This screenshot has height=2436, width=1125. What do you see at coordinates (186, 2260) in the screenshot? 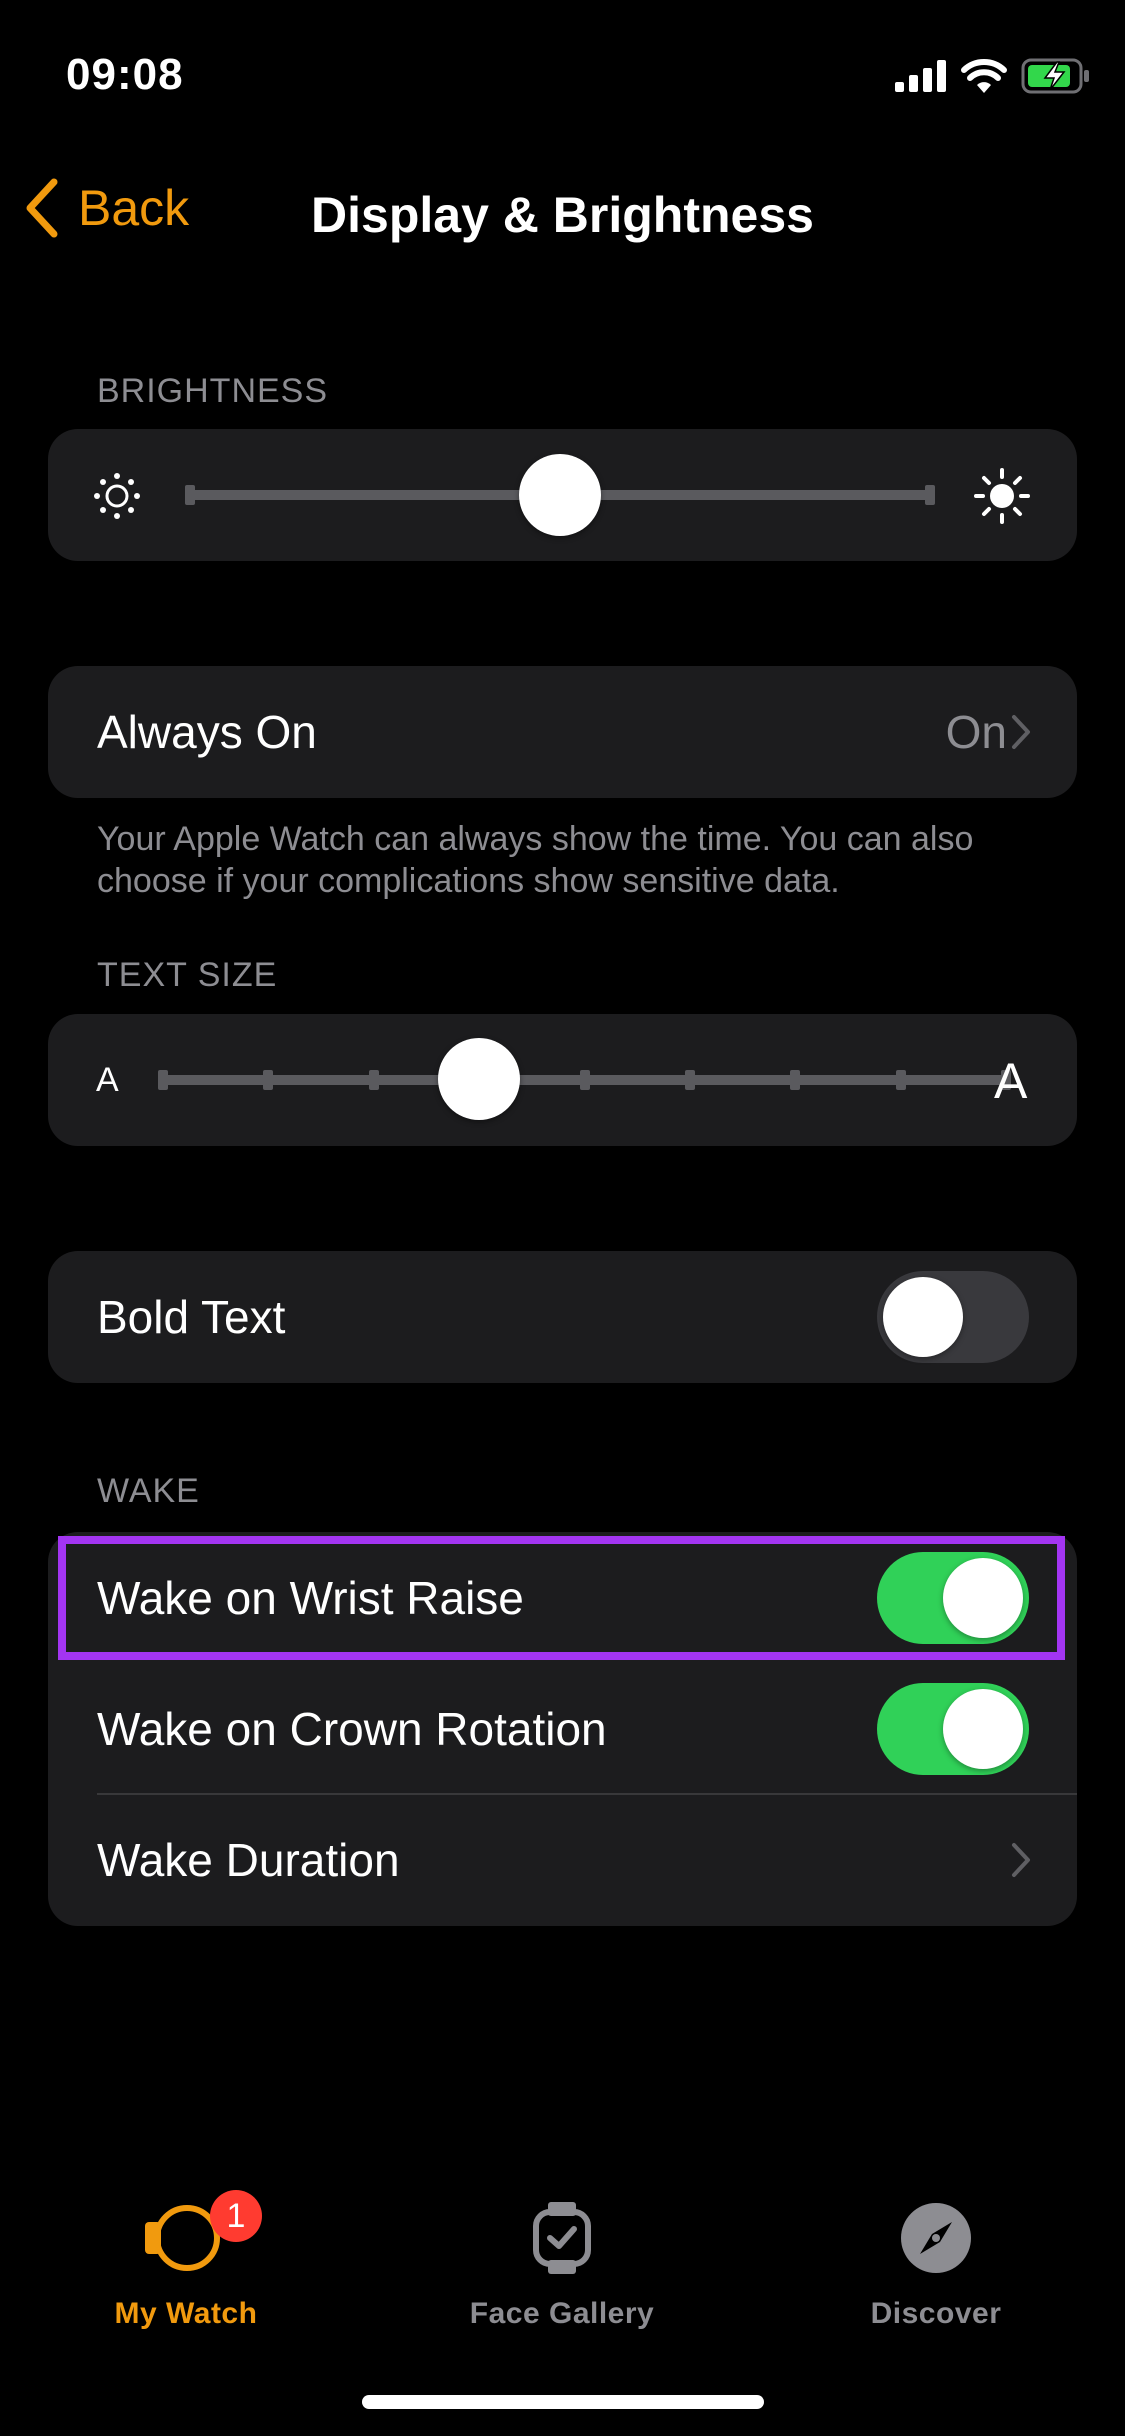
I see `tab-my-watch: 1 My Watch` at bounding box center [186, 2260].